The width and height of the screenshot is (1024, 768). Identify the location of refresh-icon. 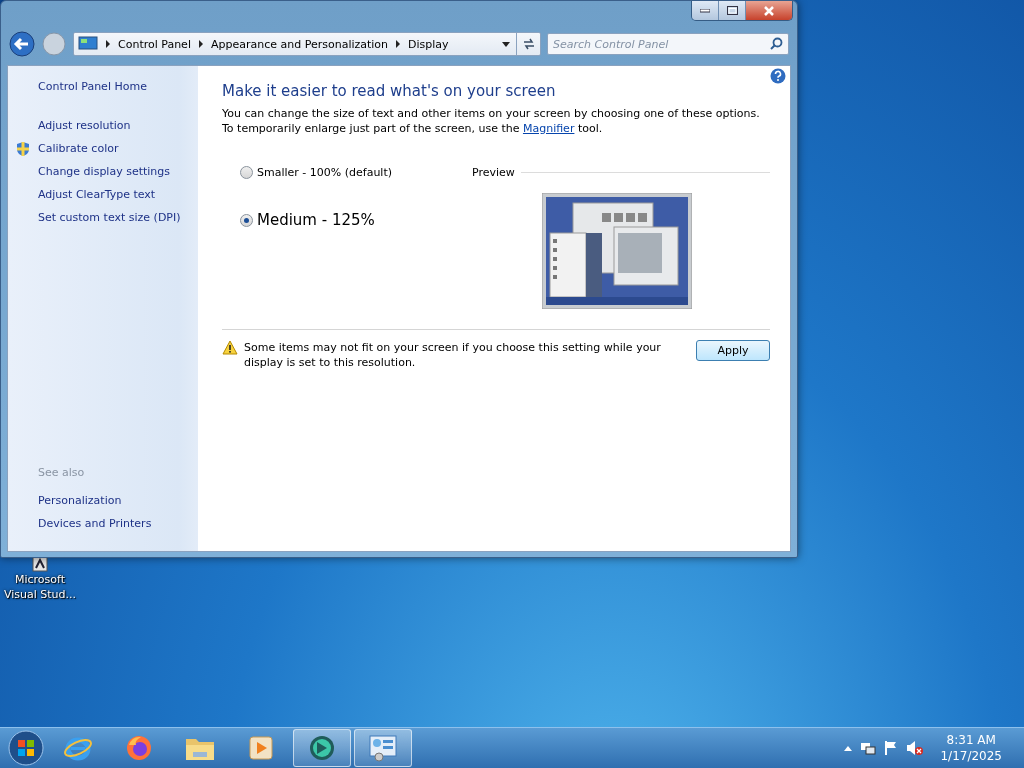
(528, 44).